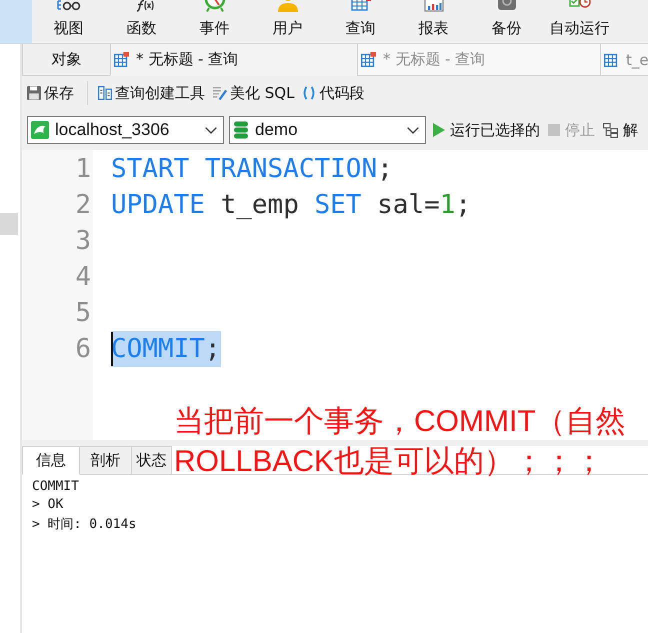 This screenshot has width=648, height=633. What do you see at coordinates (554, 130) in the screenshot?
I see `stop-icon` at bounding box center [554, 130].